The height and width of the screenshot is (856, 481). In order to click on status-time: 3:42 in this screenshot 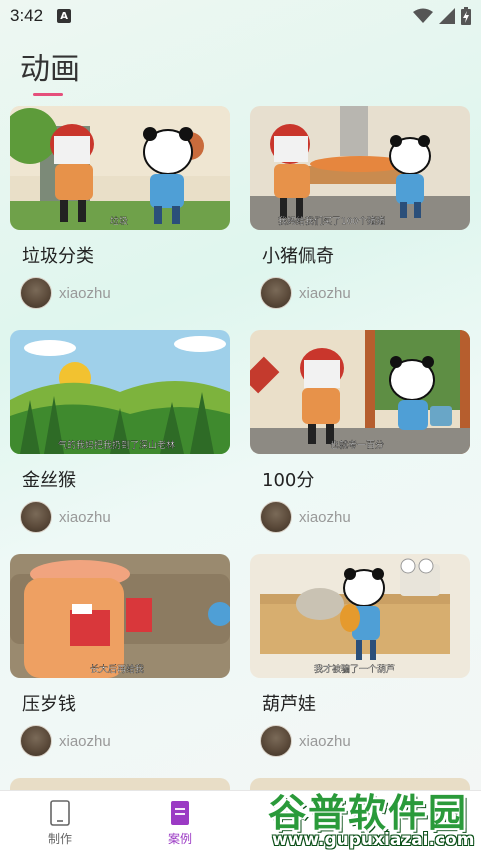, I will do `click(27, 15)`.